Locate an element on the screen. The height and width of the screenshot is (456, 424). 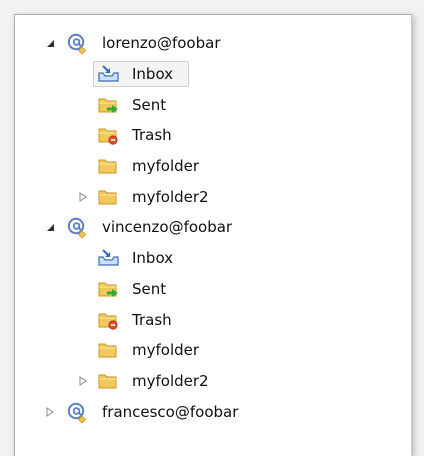
account-name: francesco@foobar is located at coordinates (170, 411).